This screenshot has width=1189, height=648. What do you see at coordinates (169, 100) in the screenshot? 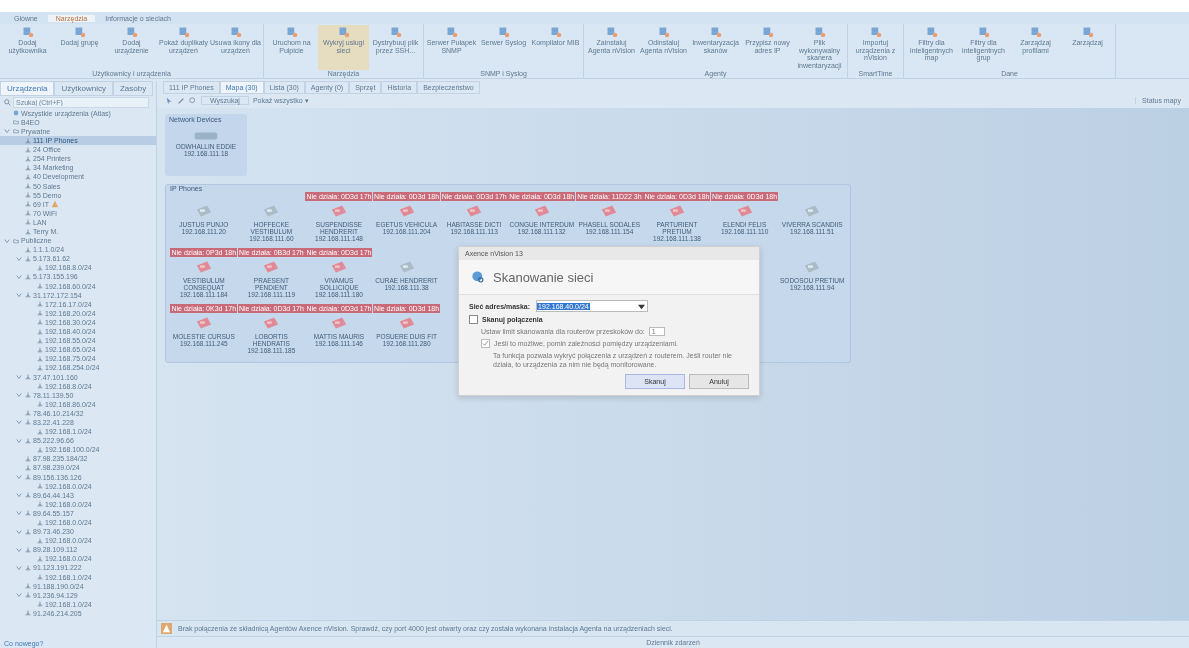
I see `pointer-icon` at bounding box center [169, 100].